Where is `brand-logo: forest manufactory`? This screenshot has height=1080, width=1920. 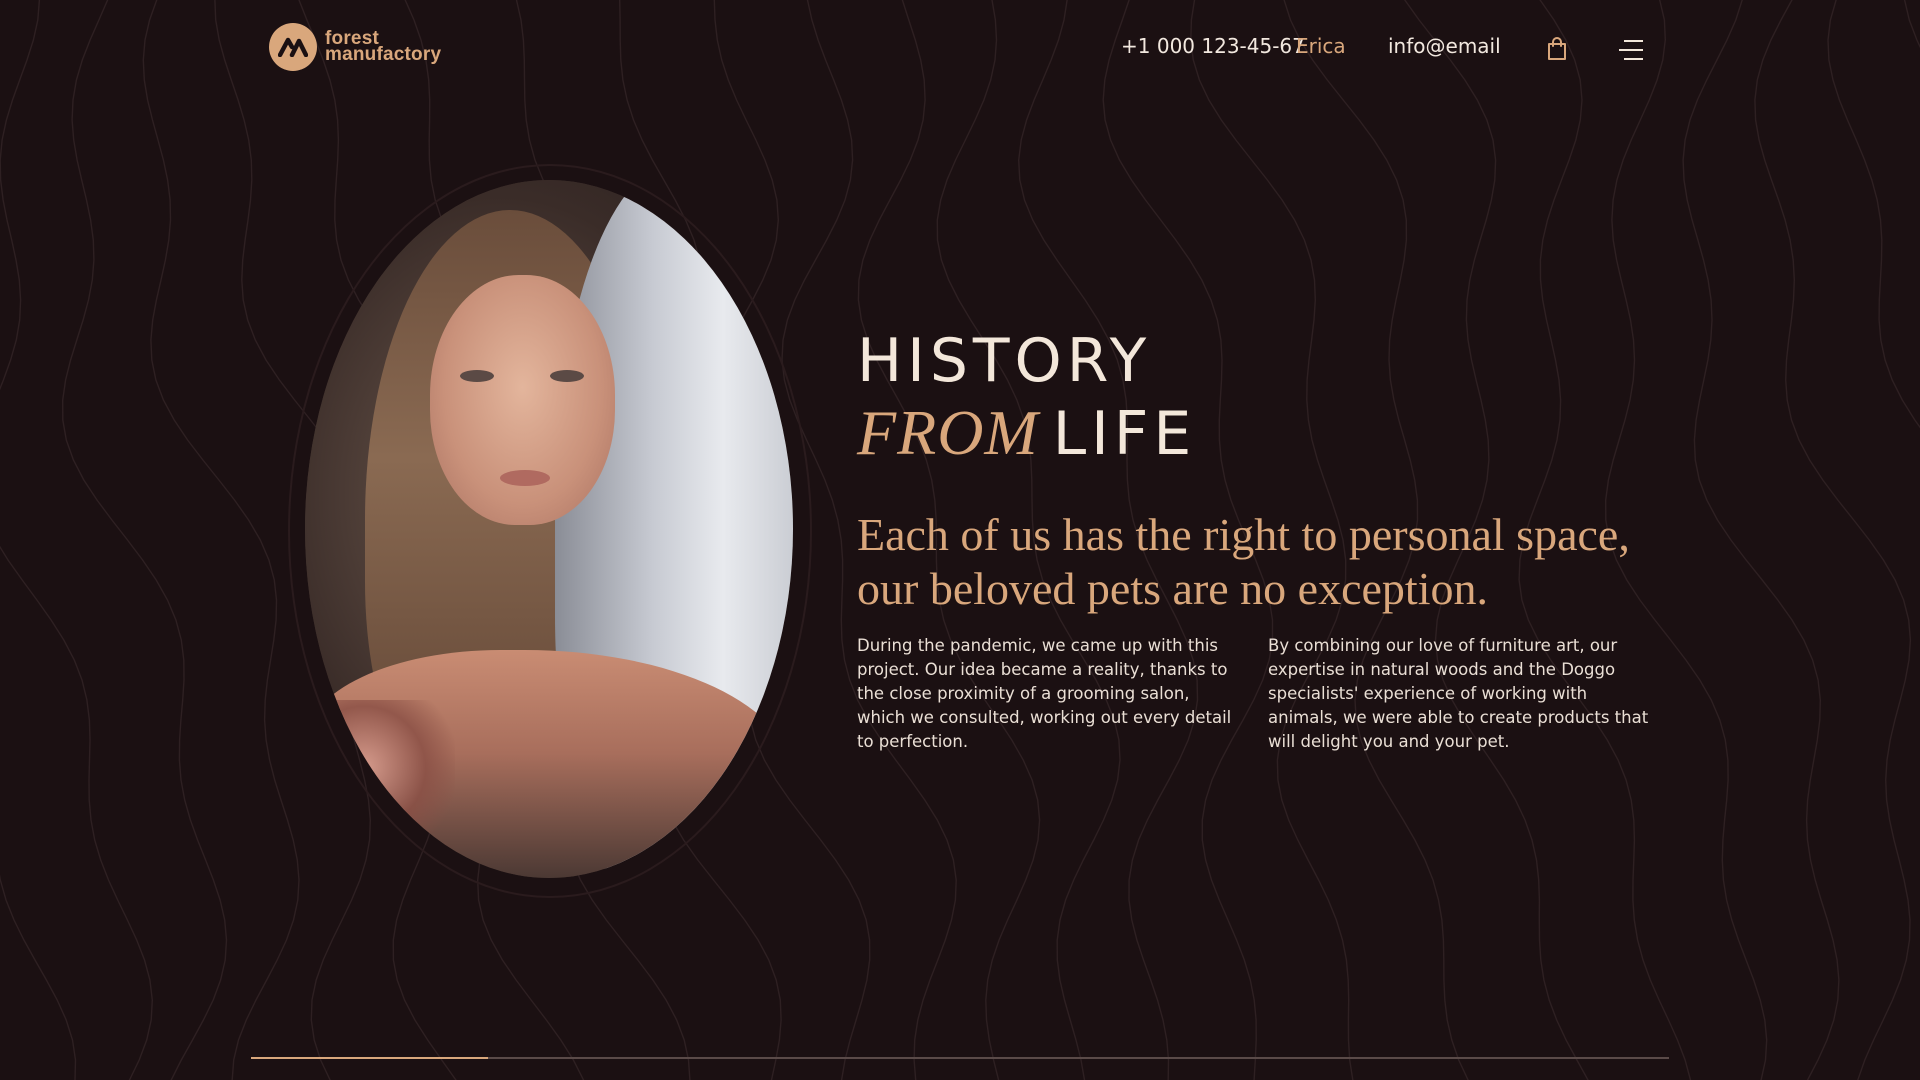
brand-logo: forest manufactory is located at coordinates (355, 47).